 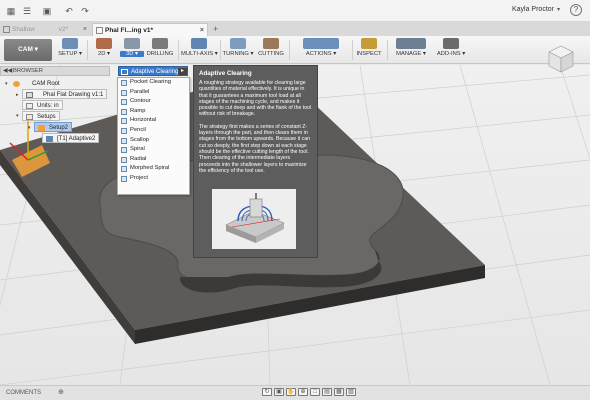 What do you see at coordinates (291, 392) in the screenshot?
I see `pan-icon: ✋` at bounding box center [291, 392].